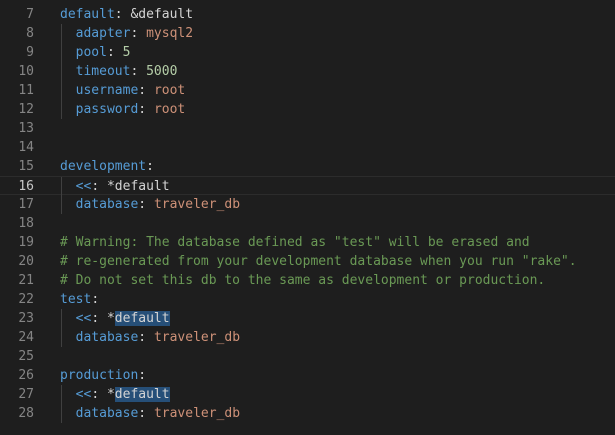 The height and width of the screenshot is (435, 615). Describe the element at coordinates (307, 166) in the screenshot. I see `code-line: 15 development:` at that location.